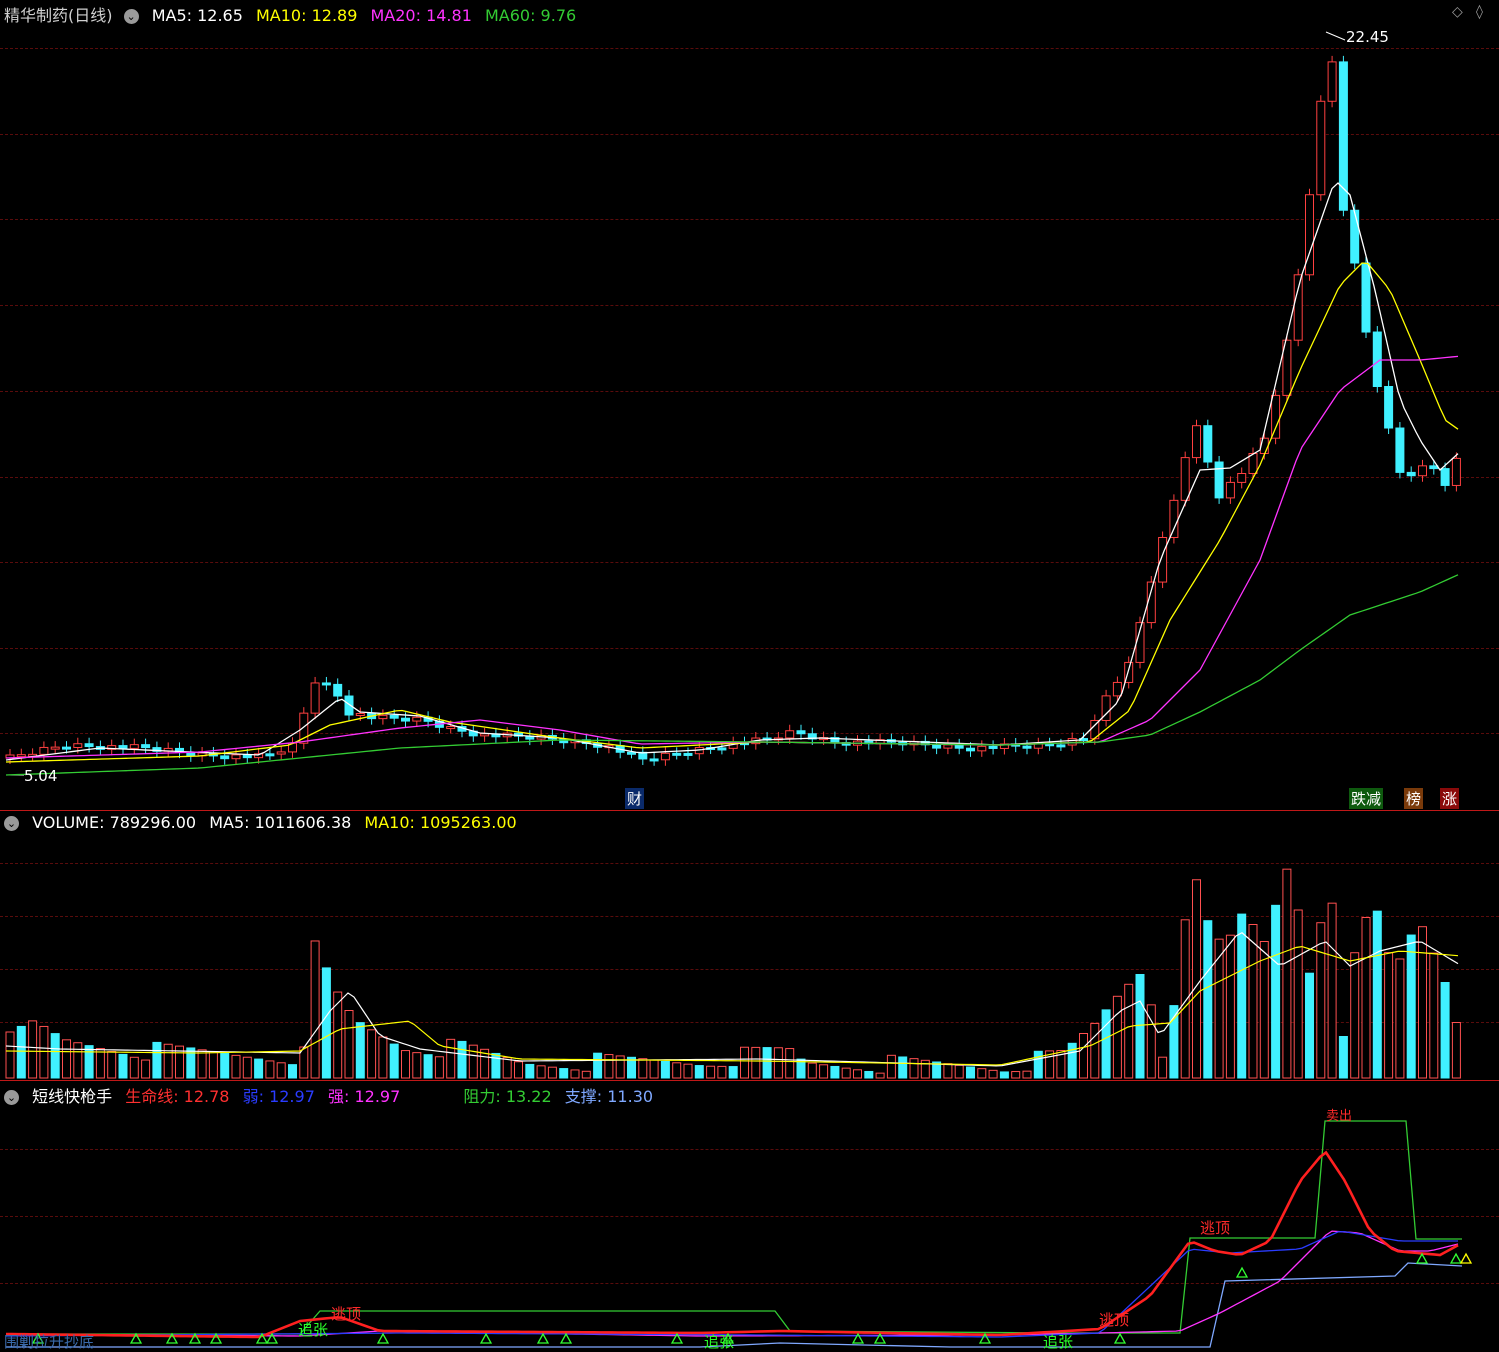 This screenshot has width=1499, height=1352. Describe the element at coordinates (11, 823) in the screenshot. I see `volume-info-icon: ⌄` at that location.